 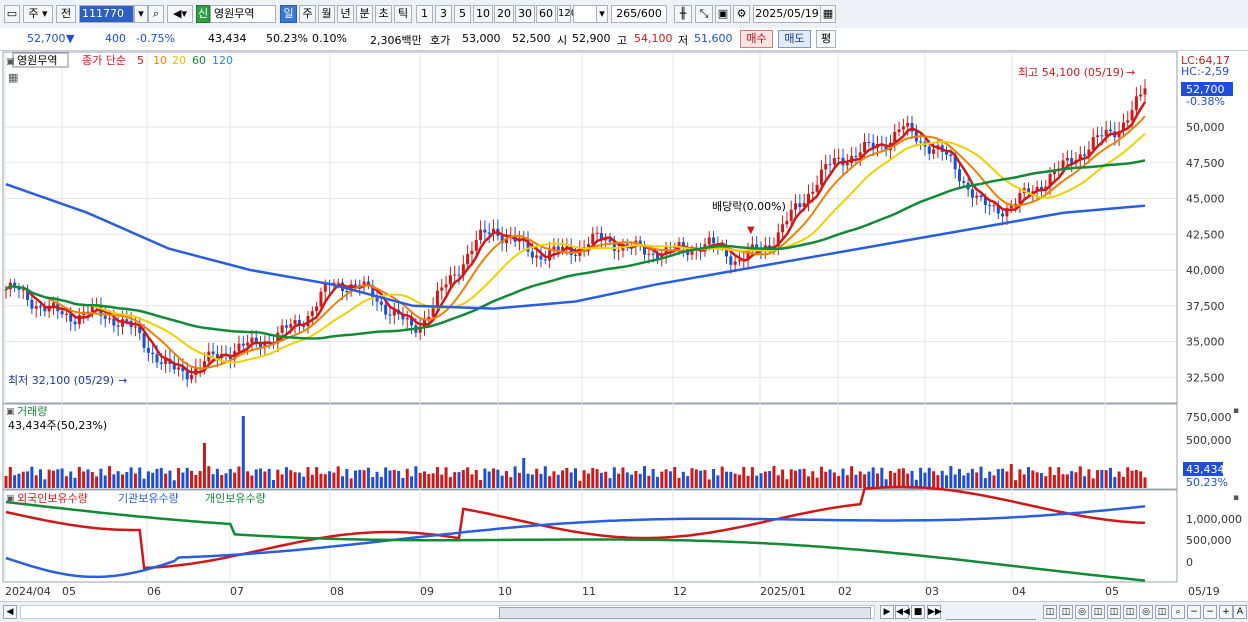 What do you see at coordinates (13, 77) in the screenshot?
I see `calculator-icon: ▦` at bounding box center [13, 77].